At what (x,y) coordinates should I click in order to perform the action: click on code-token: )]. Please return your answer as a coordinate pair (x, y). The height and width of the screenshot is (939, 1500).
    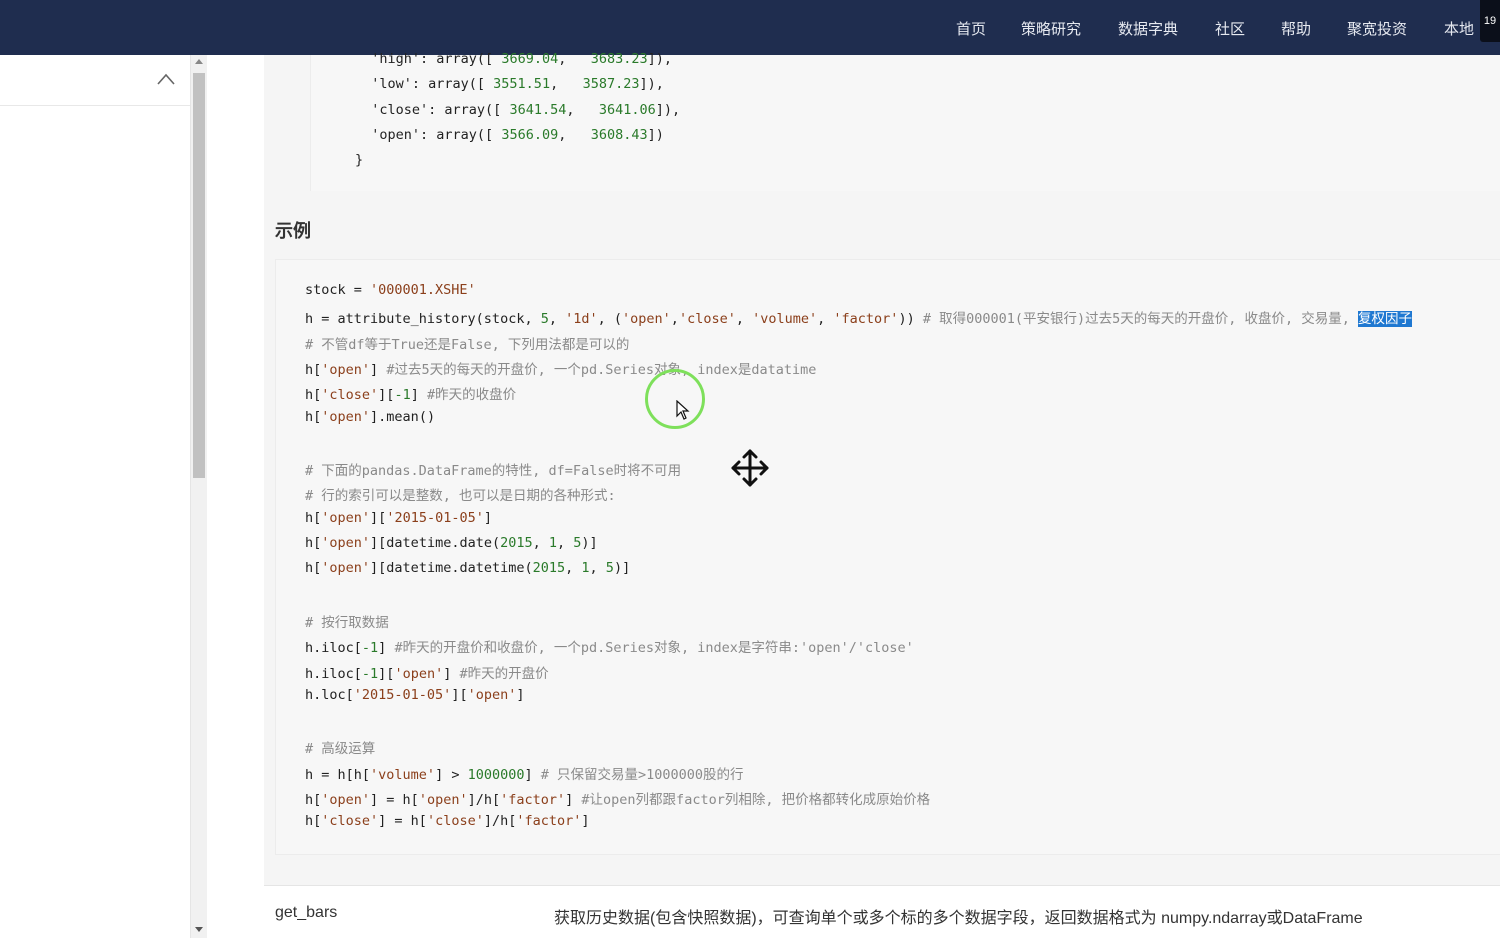
    Looking at the image, I should click on (622, 568).